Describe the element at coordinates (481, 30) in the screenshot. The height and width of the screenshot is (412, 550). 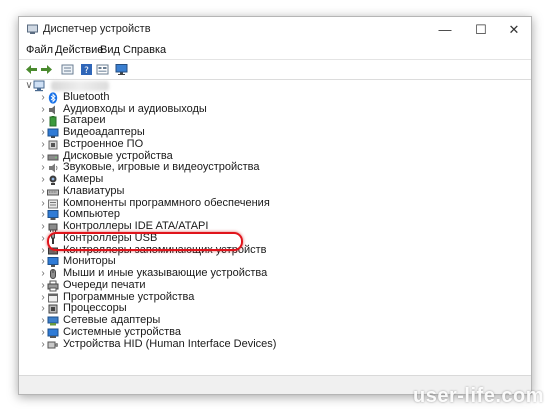
I see `maximize-button: ☐` at that location.